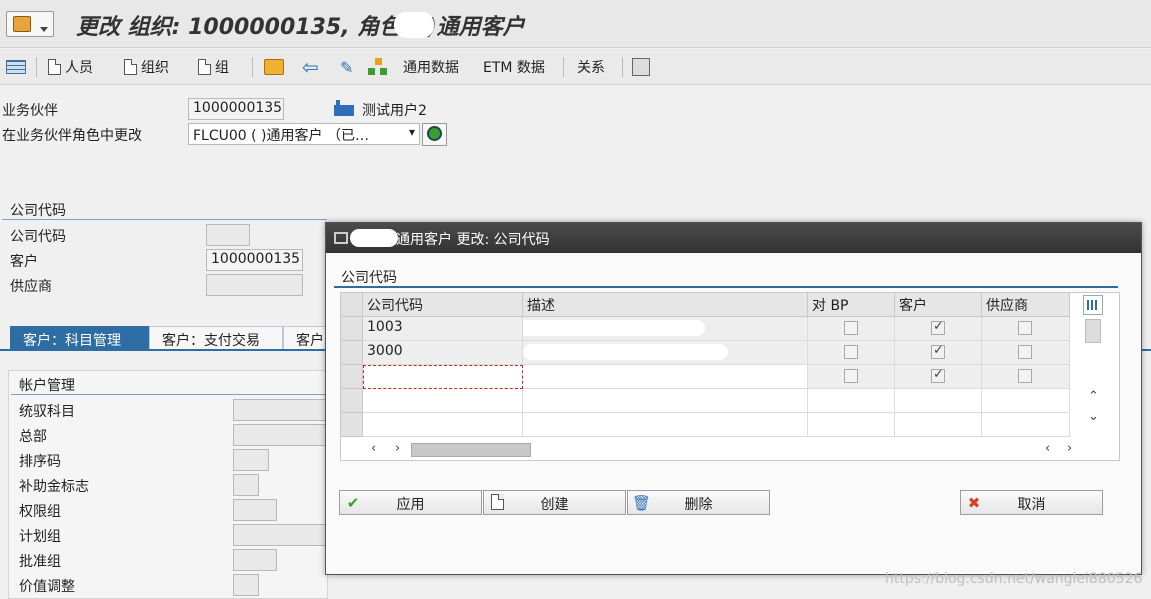 The height and width of the screenshot is (599, 1151). Describe the element at coordinates (310, 67) in the screenshot. I see `back-button: ⇦` at that location.